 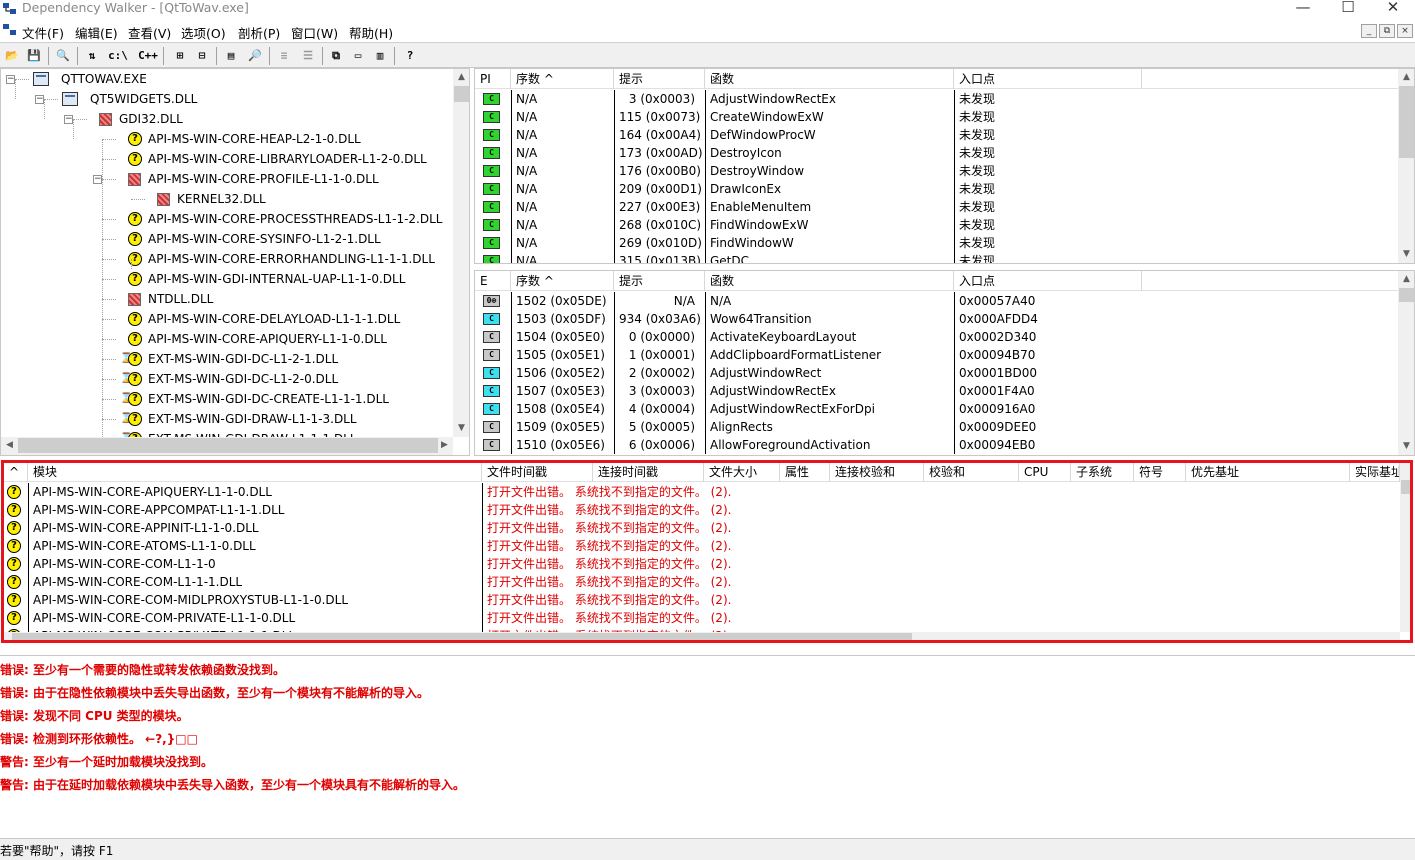 I want to click on next-icon: ☰, so click(x=308, y=55).